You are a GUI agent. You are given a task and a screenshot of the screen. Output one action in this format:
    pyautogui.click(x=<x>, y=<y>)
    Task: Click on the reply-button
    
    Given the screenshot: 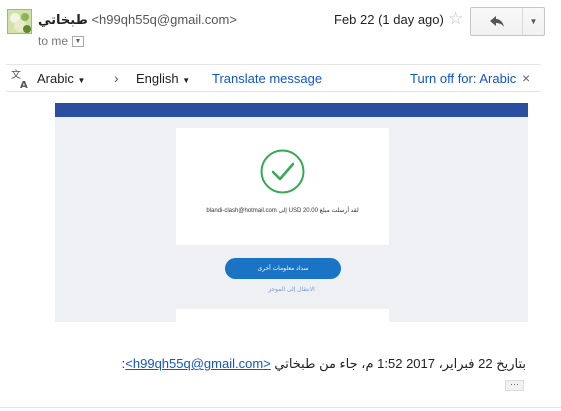 What is the action you would take?
    pyautogui.click(x=497, y=21)
    